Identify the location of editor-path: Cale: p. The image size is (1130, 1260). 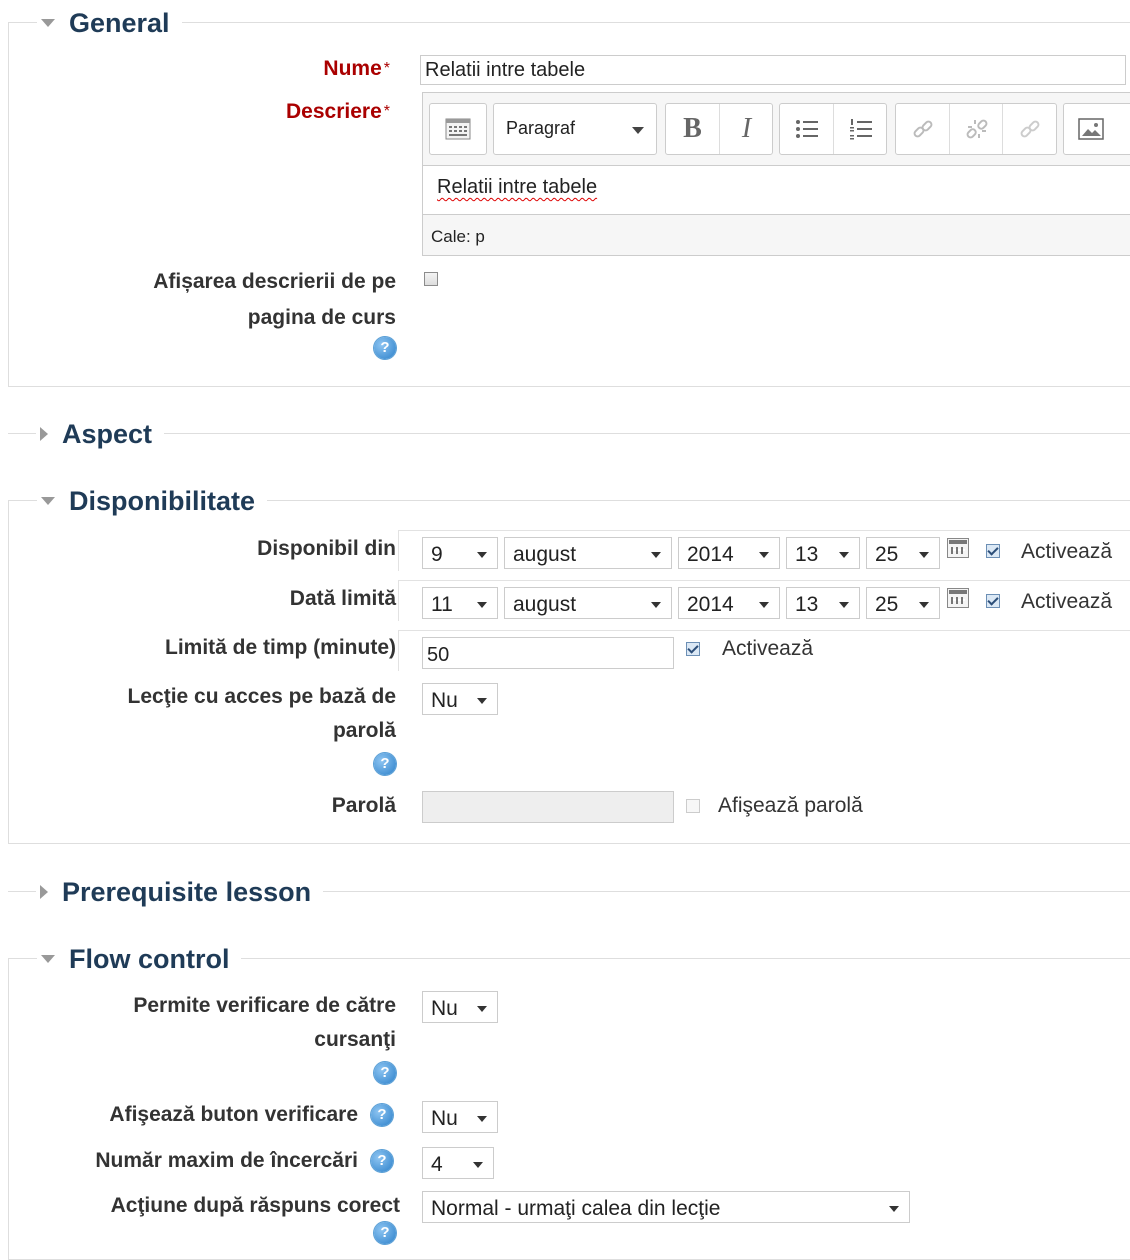
(458, 236).